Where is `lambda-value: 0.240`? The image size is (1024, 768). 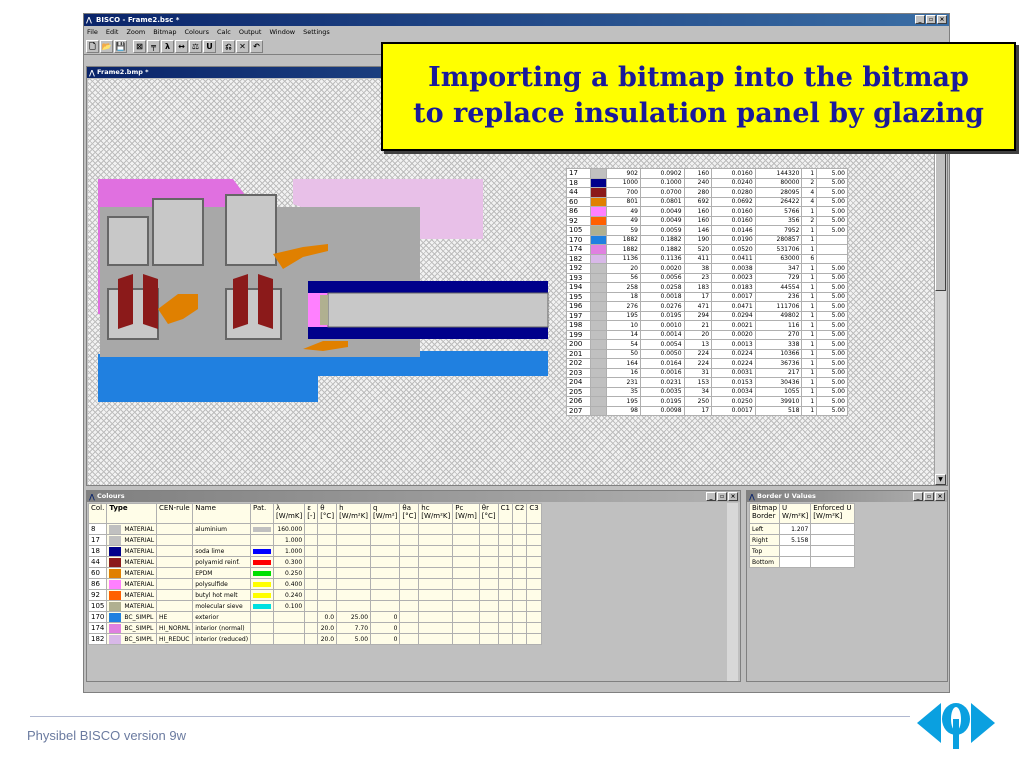
lambda-value: 0.240 is located at coordinates (289, 595).